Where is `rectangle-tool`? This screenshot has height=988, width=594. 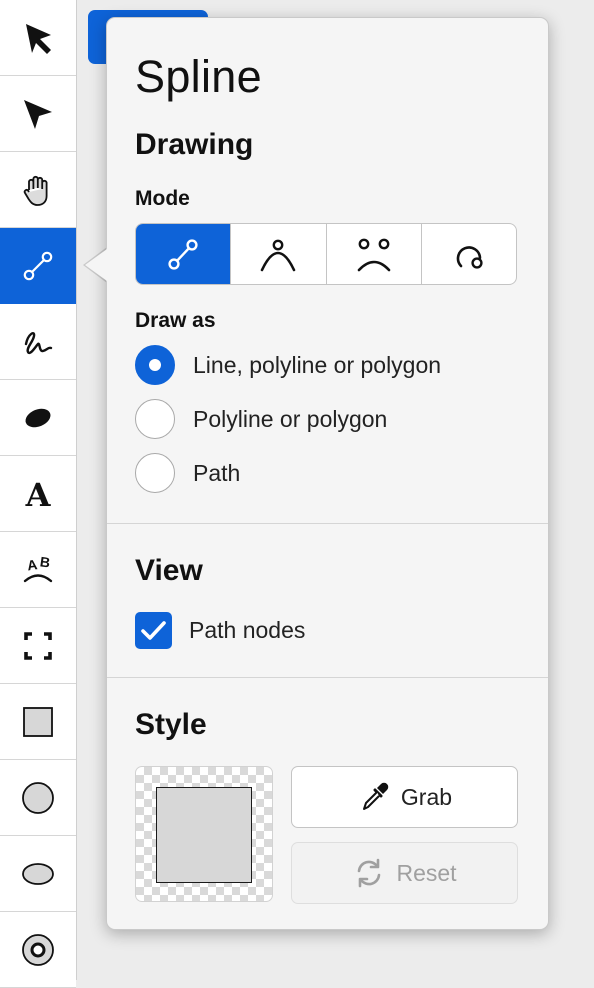 rectangle-tool is located at coordinates (38, 722).